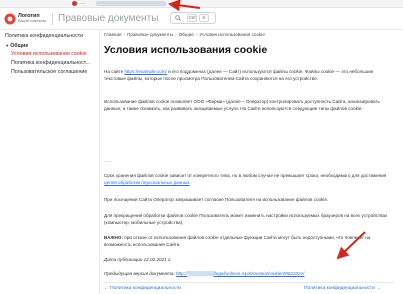 The height and width of the screenshot is (294, 403). What do you see at coordinates (52, 19) in the screenshot?
I see `header-divider` at bounding box center [52, 19].